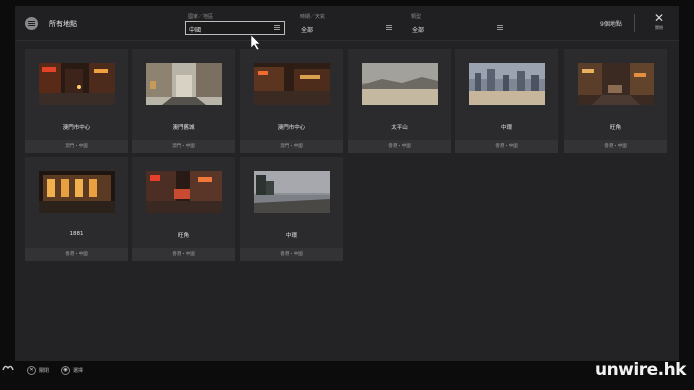 Image resolution: width=694 pixels, height=390 pixels. What do you see at coordinates (640, 370) in the screenshot?
I see `watermark: unwire.hk` at bounding box center [640, 370].